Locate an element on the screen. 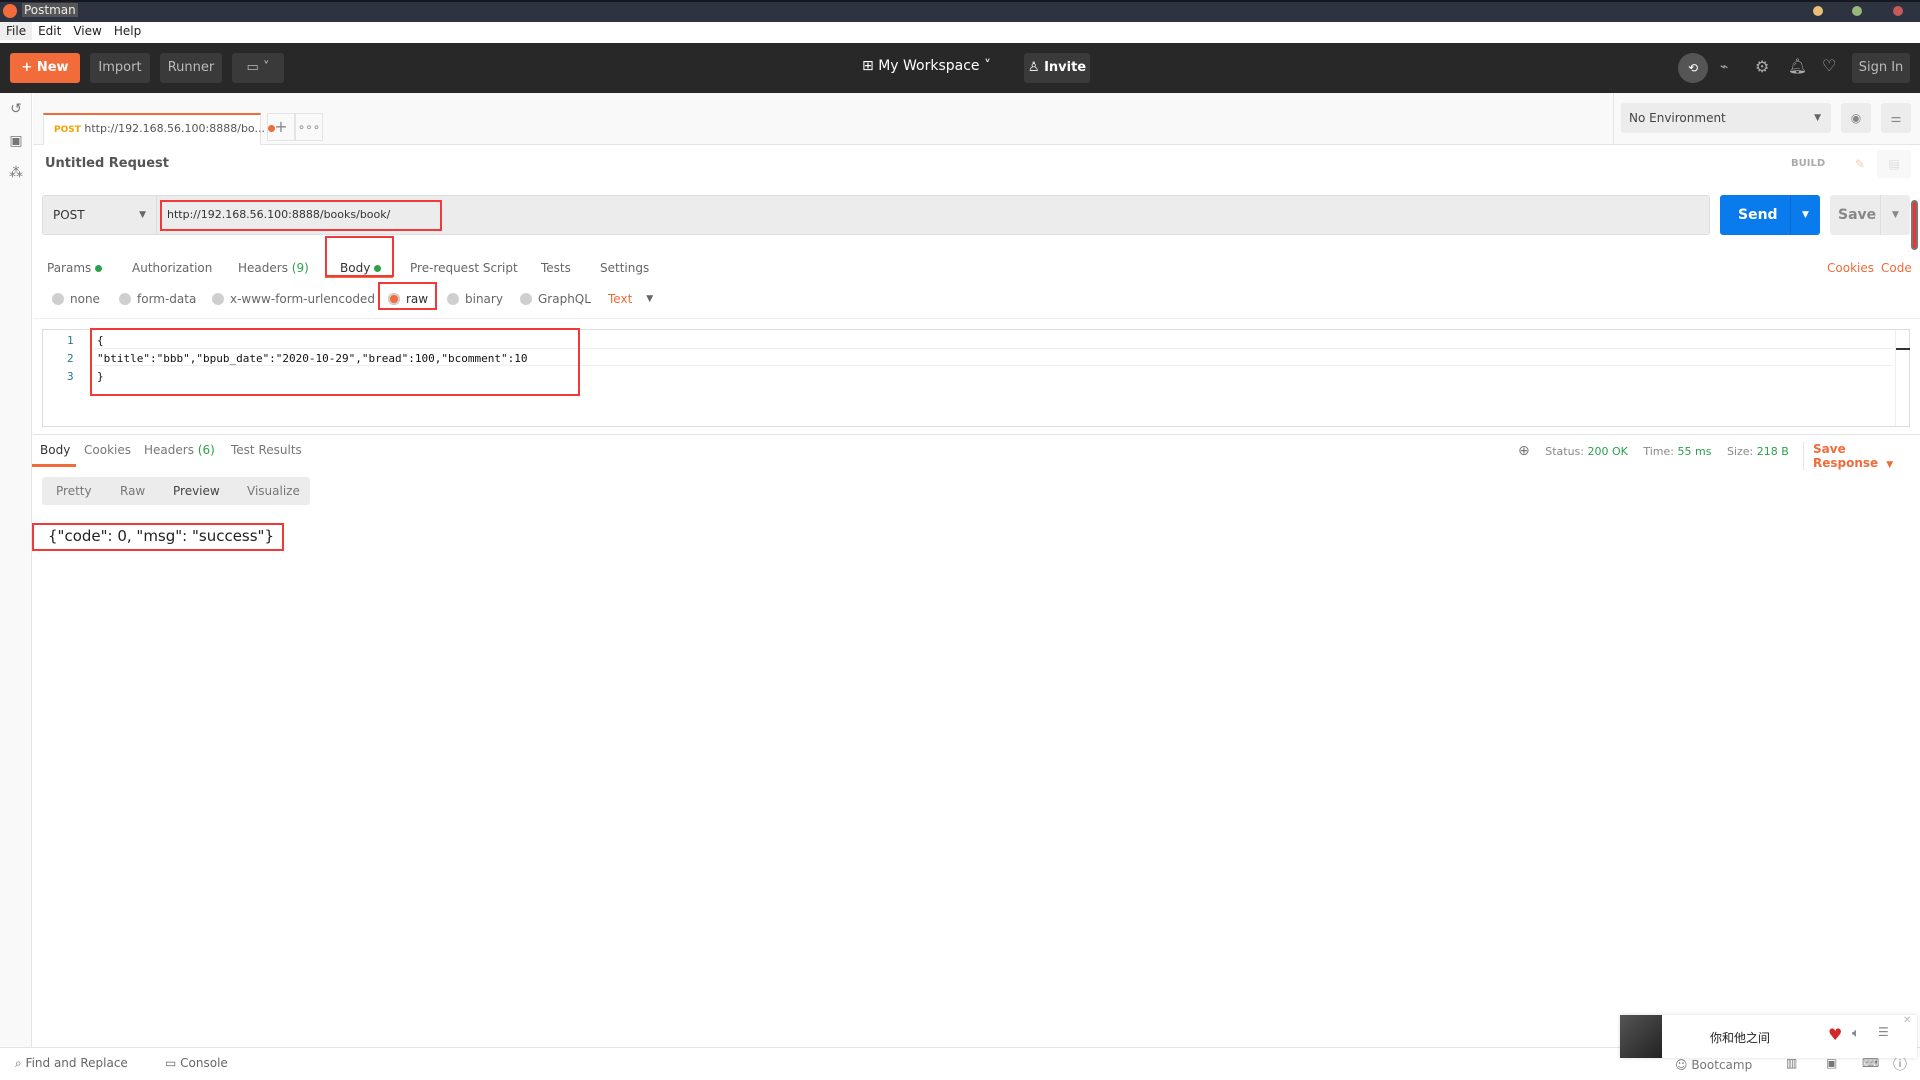  two-pane-icon: ▥ is located at coordinates (1791, 1063).